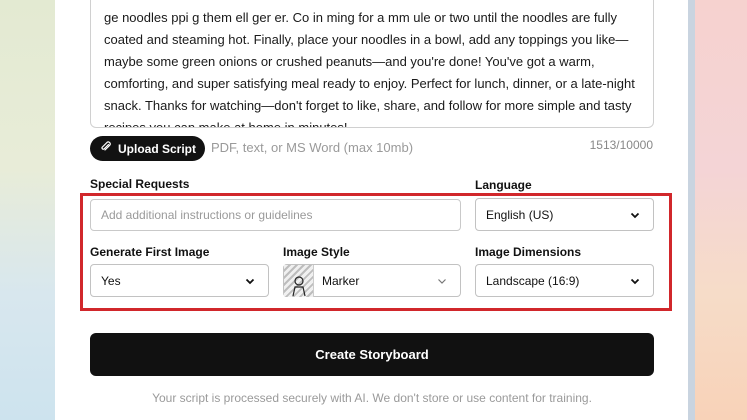 The height and width of the screenshot is (420, 747). I want to click on first-image-value: Yes, so click(111, 280).